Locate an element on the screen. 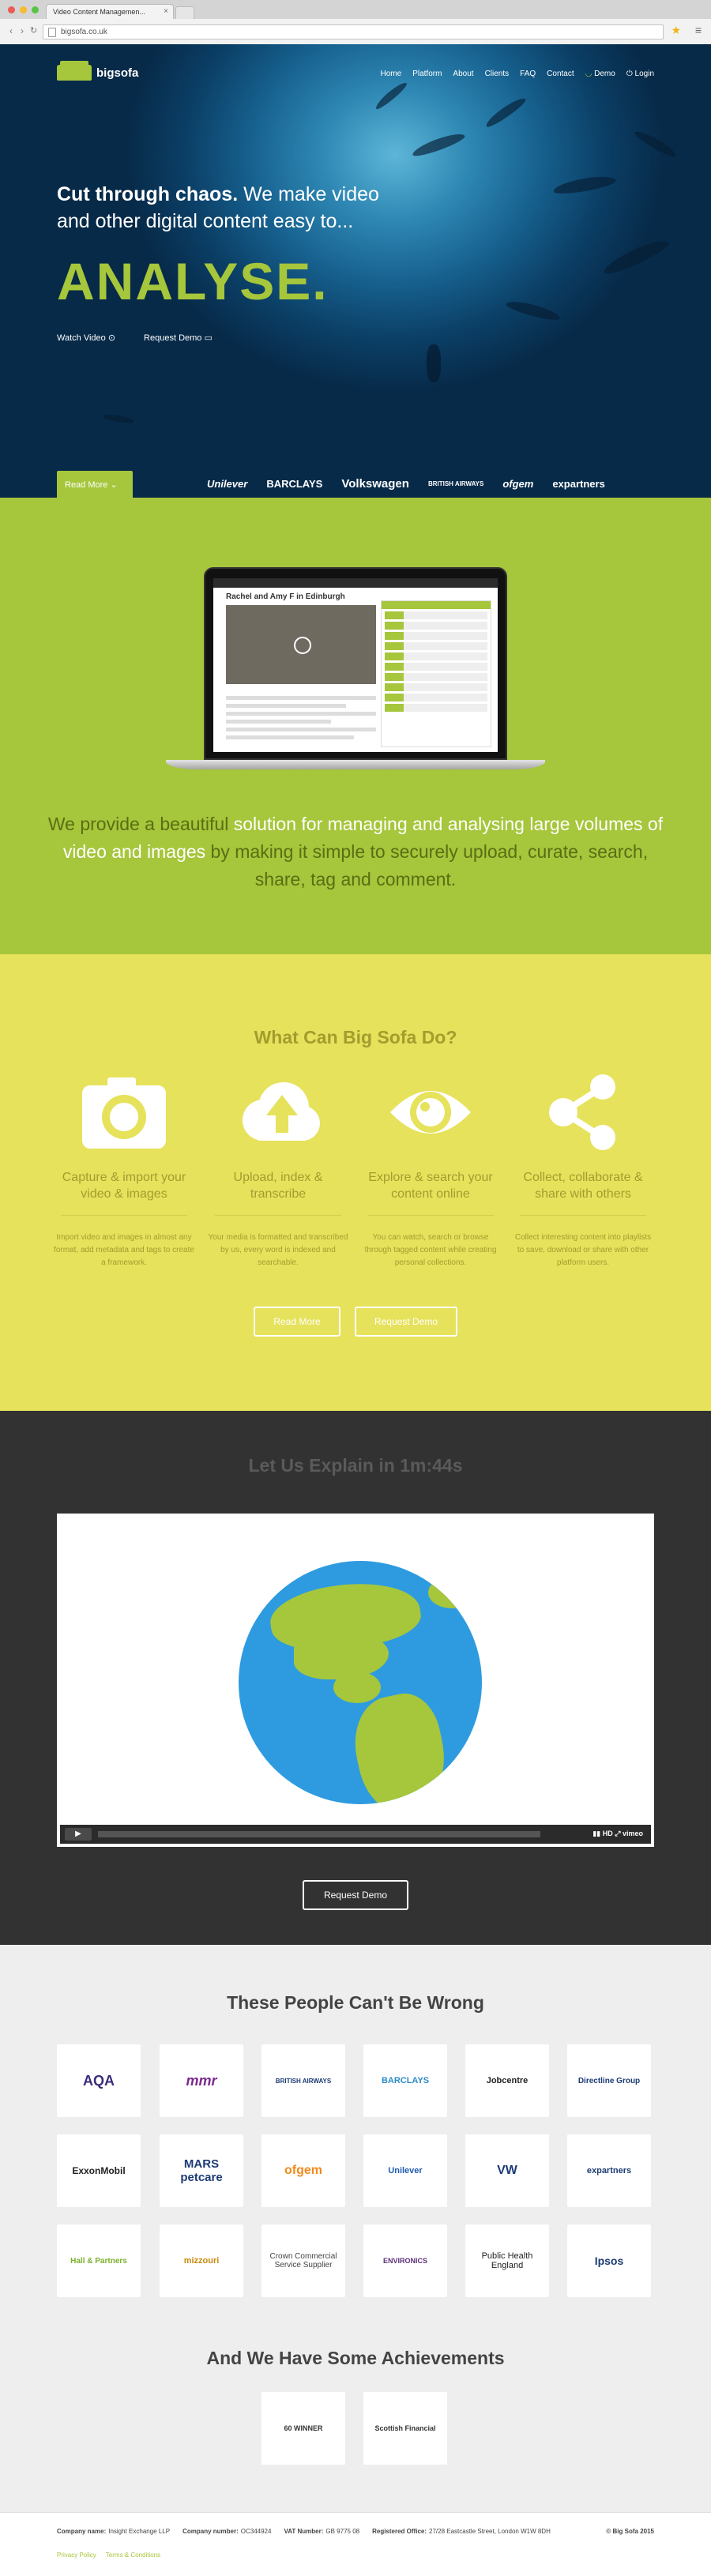  browser-tab: Video Content Managemen... × is located at coordinates (110, 12).